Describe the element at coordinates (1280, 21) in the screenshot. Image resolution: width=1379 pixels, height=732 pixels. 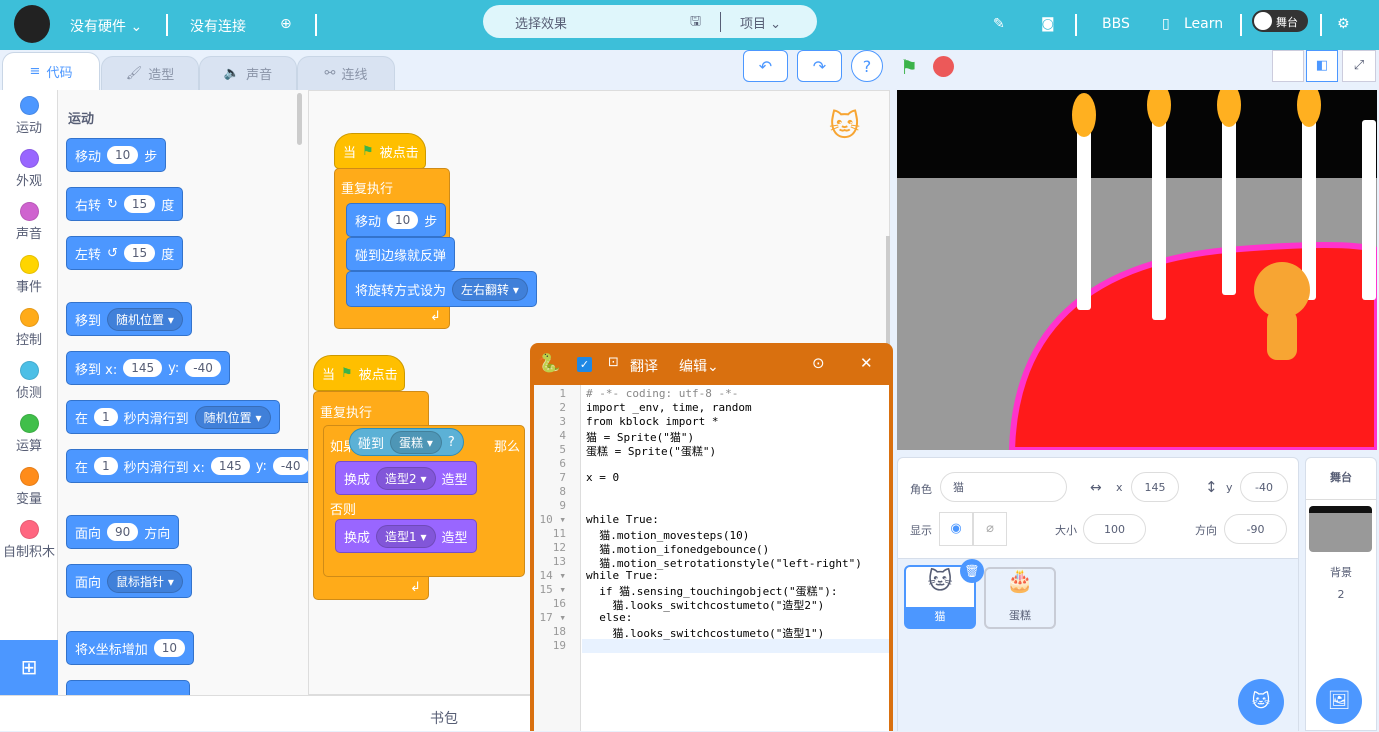
I see `stage-toggle: 舞台` at that location.